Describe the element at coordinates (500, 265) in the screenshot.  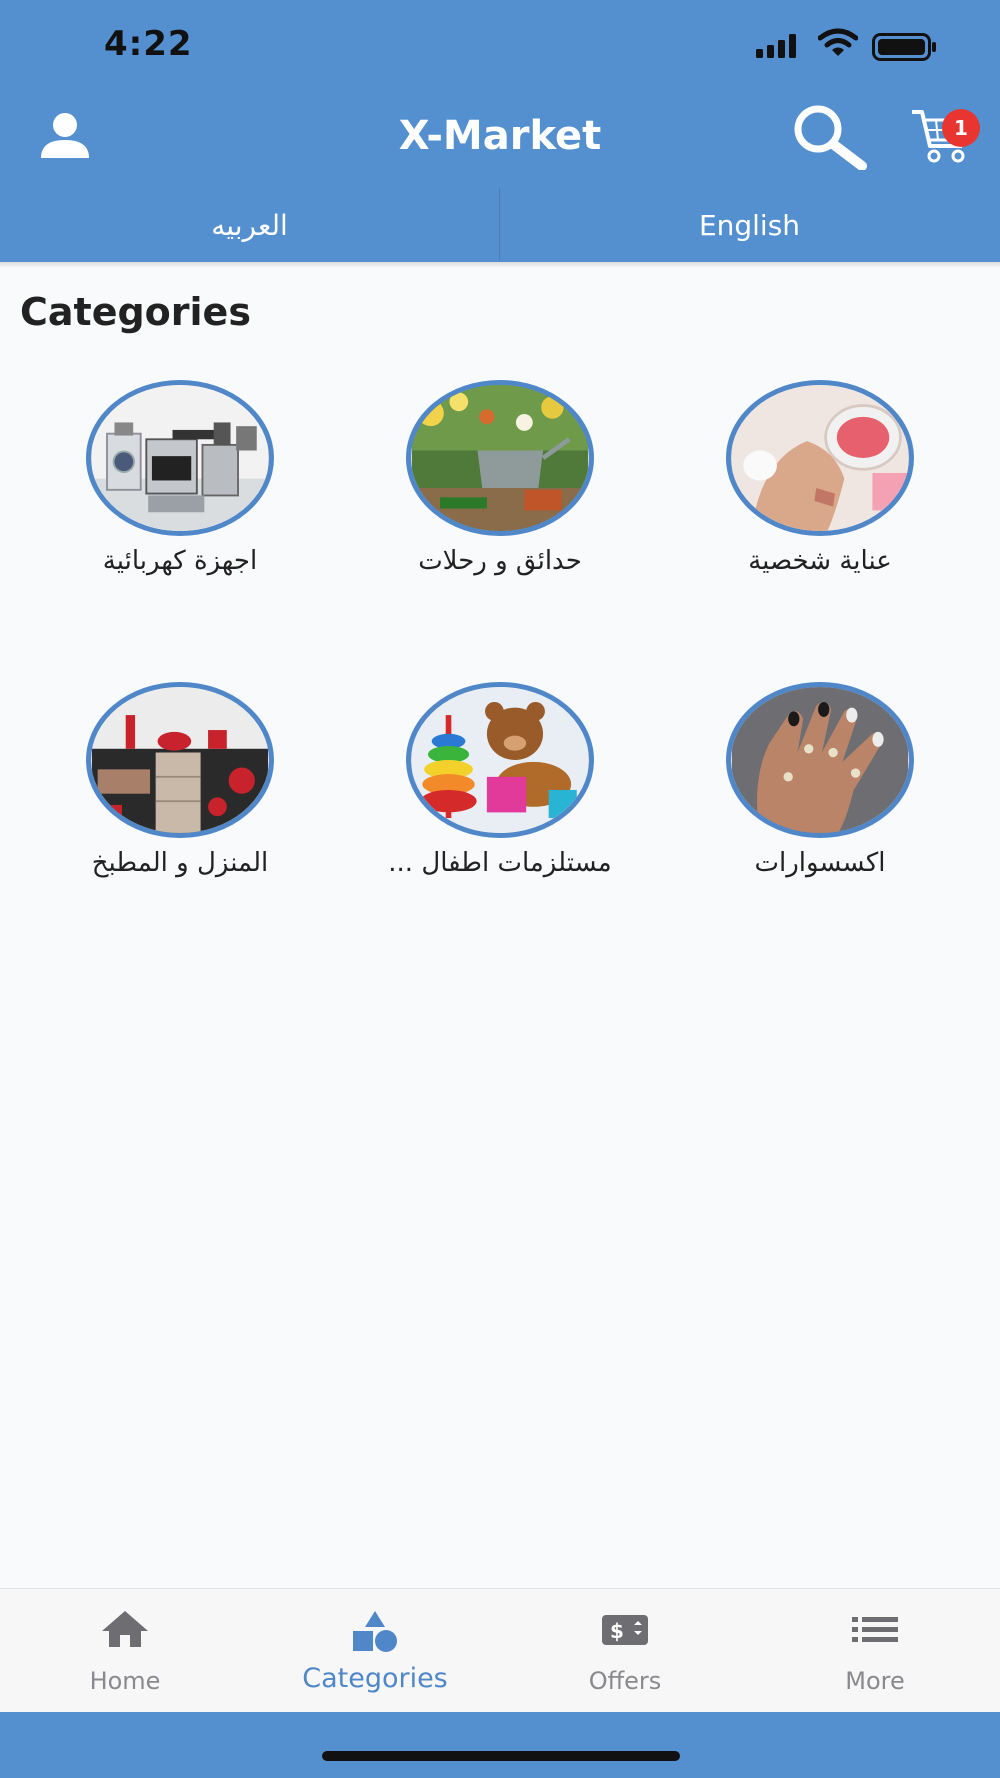
I see `header-shadow` at that location.